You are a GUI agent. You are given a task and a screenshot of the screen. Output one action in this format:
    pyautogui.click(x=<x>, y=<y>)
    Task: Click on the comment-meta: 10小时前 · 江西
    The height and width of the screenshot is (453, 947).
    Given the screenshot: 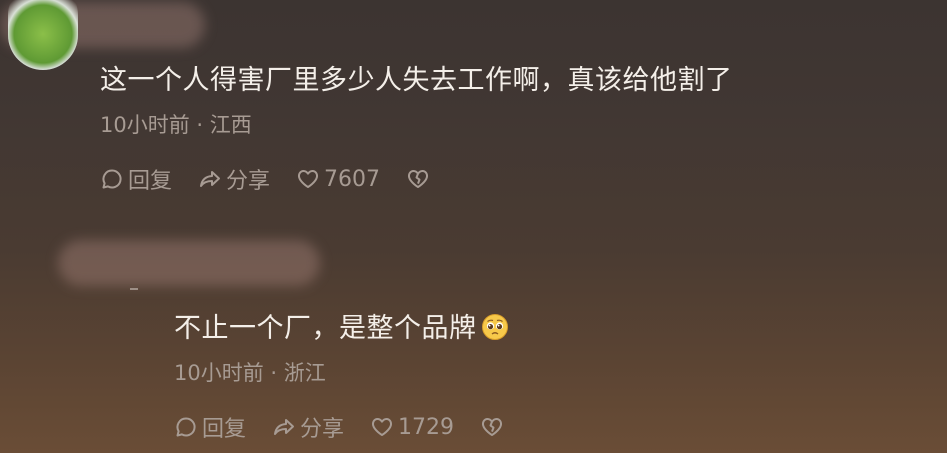 What is the action you would take?
    pyautogui.click(x=176, y=125)
    